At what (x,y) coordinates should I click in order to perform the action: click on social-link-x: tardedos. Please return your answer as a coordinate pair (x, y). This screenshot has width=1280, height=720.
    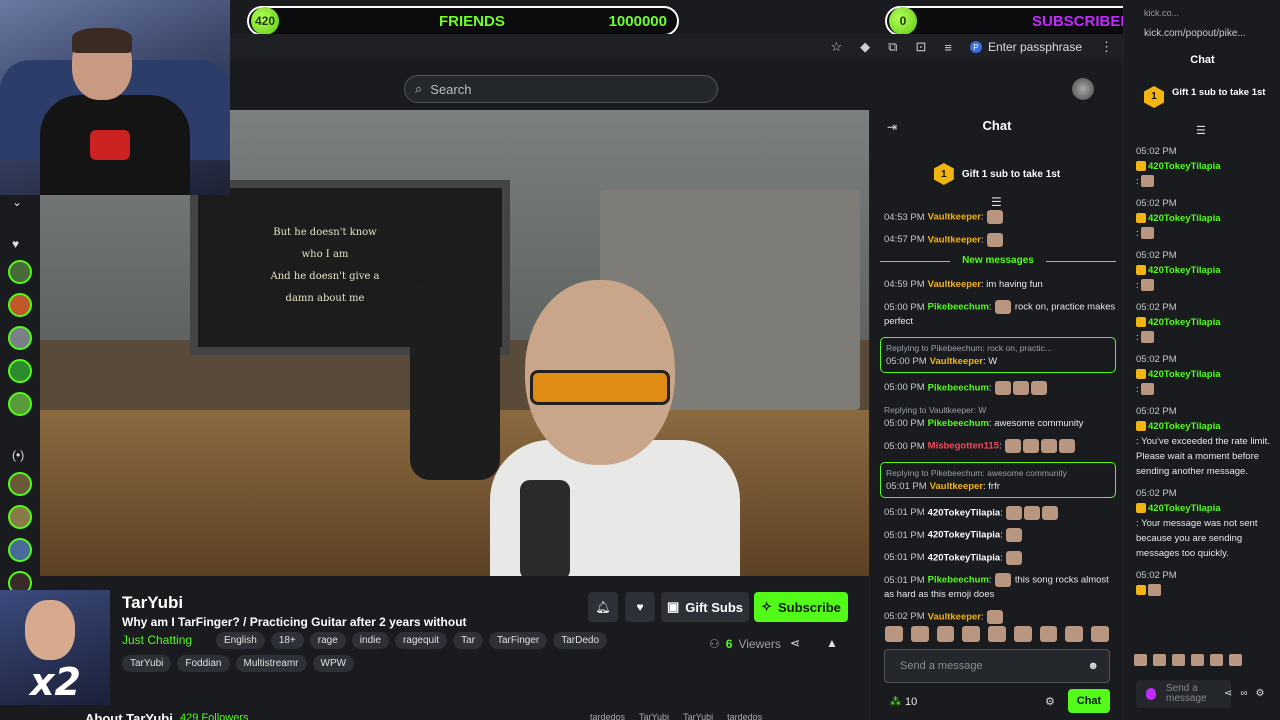
    Looking at the image, I should click on (607, 716).